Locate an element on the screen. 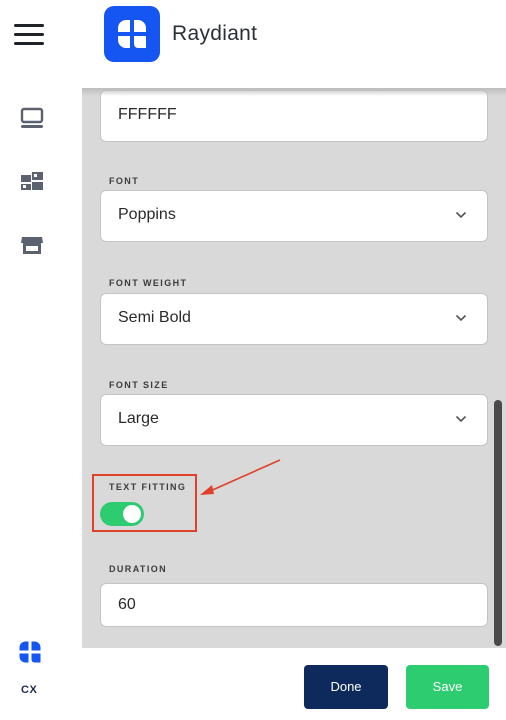  color-value: FFFFFF is located at coordinates (147, 114).